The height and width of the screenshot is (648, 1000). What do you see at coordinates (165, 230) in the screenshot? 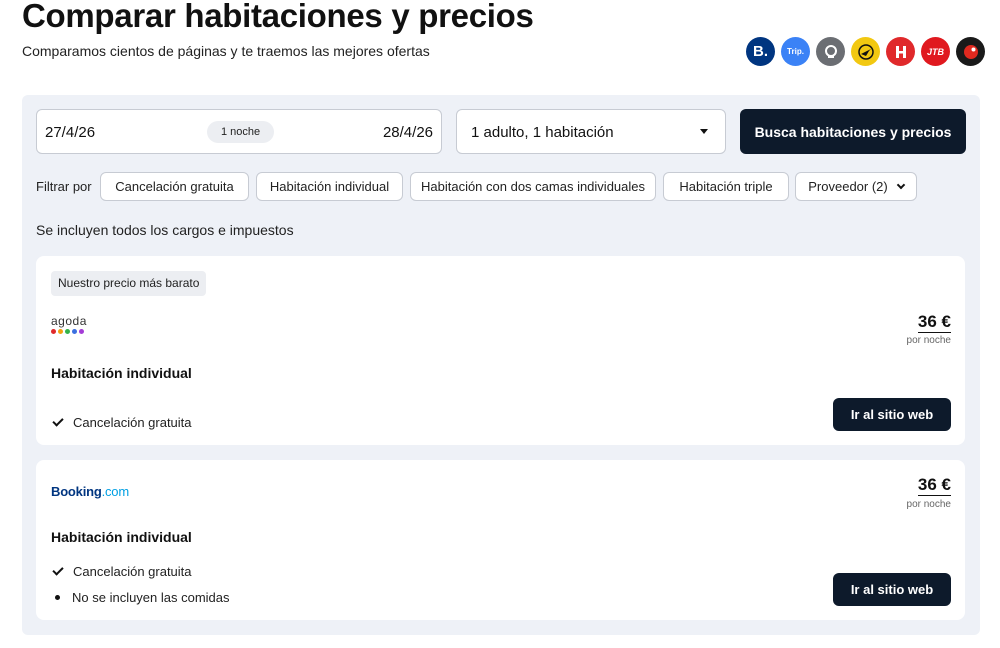
I see `taxes-note: Se incluyen todos los cargos e impuestos` at bounding box center [165, 230].